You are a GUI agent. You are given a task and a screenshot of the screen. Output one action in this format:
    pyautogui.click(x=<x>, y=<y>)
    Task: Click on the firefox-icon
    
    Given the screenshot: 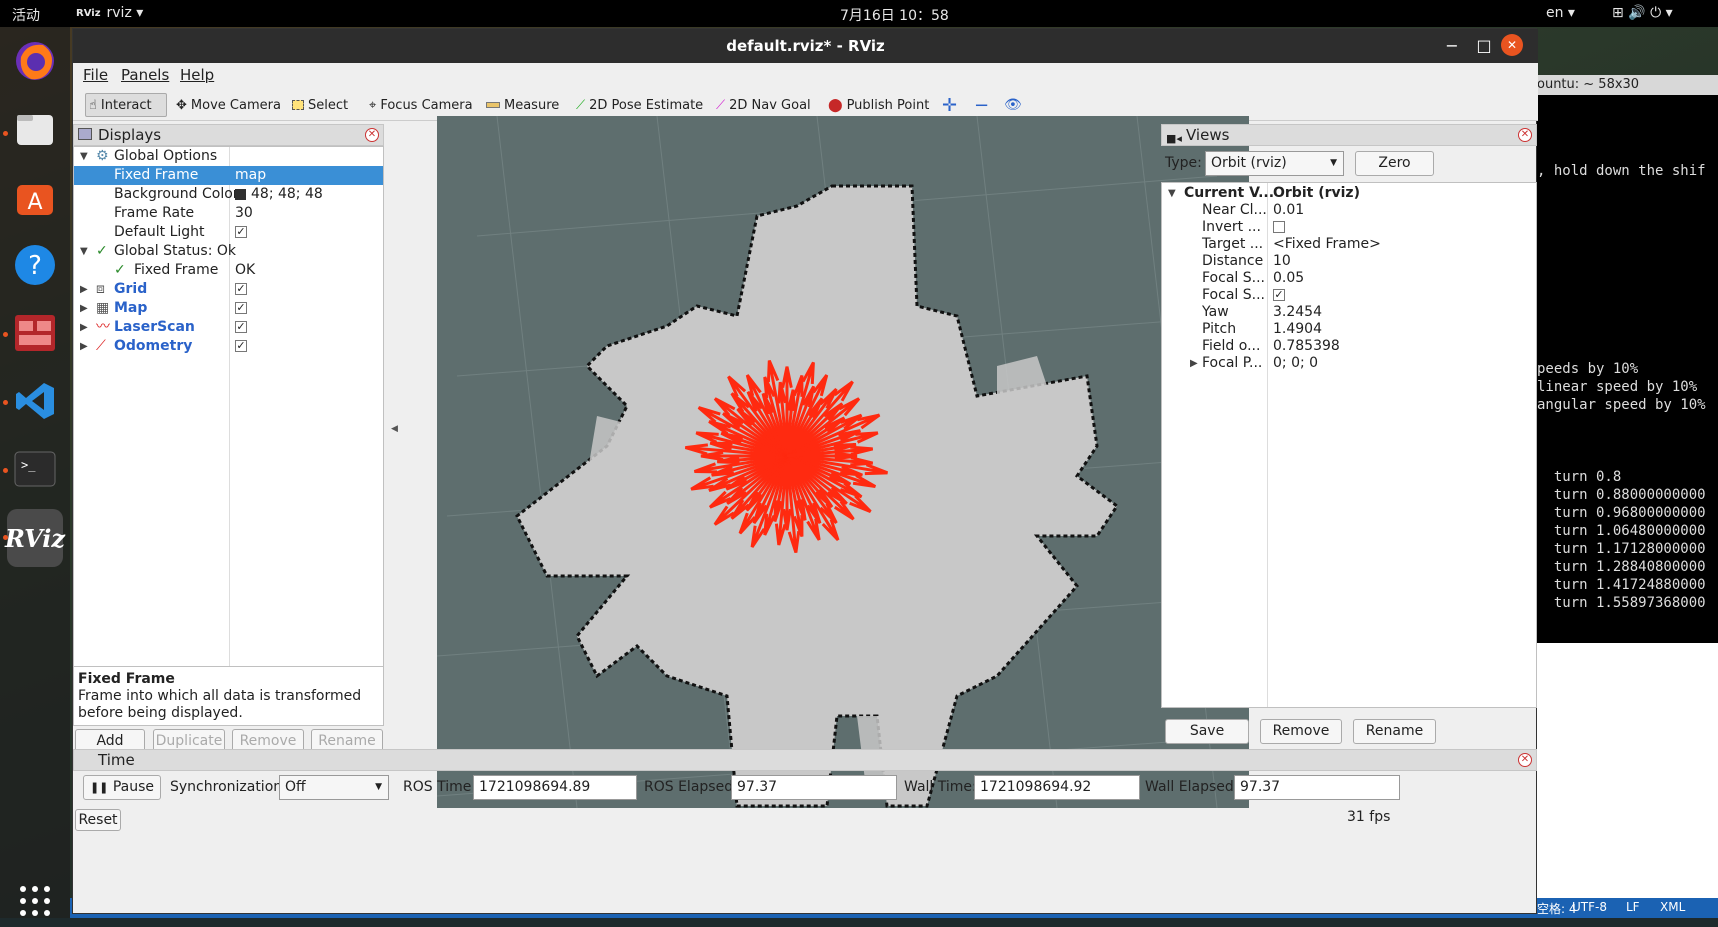 What is the action you would take?
    pyautogui.click(x=35, y=61)
    